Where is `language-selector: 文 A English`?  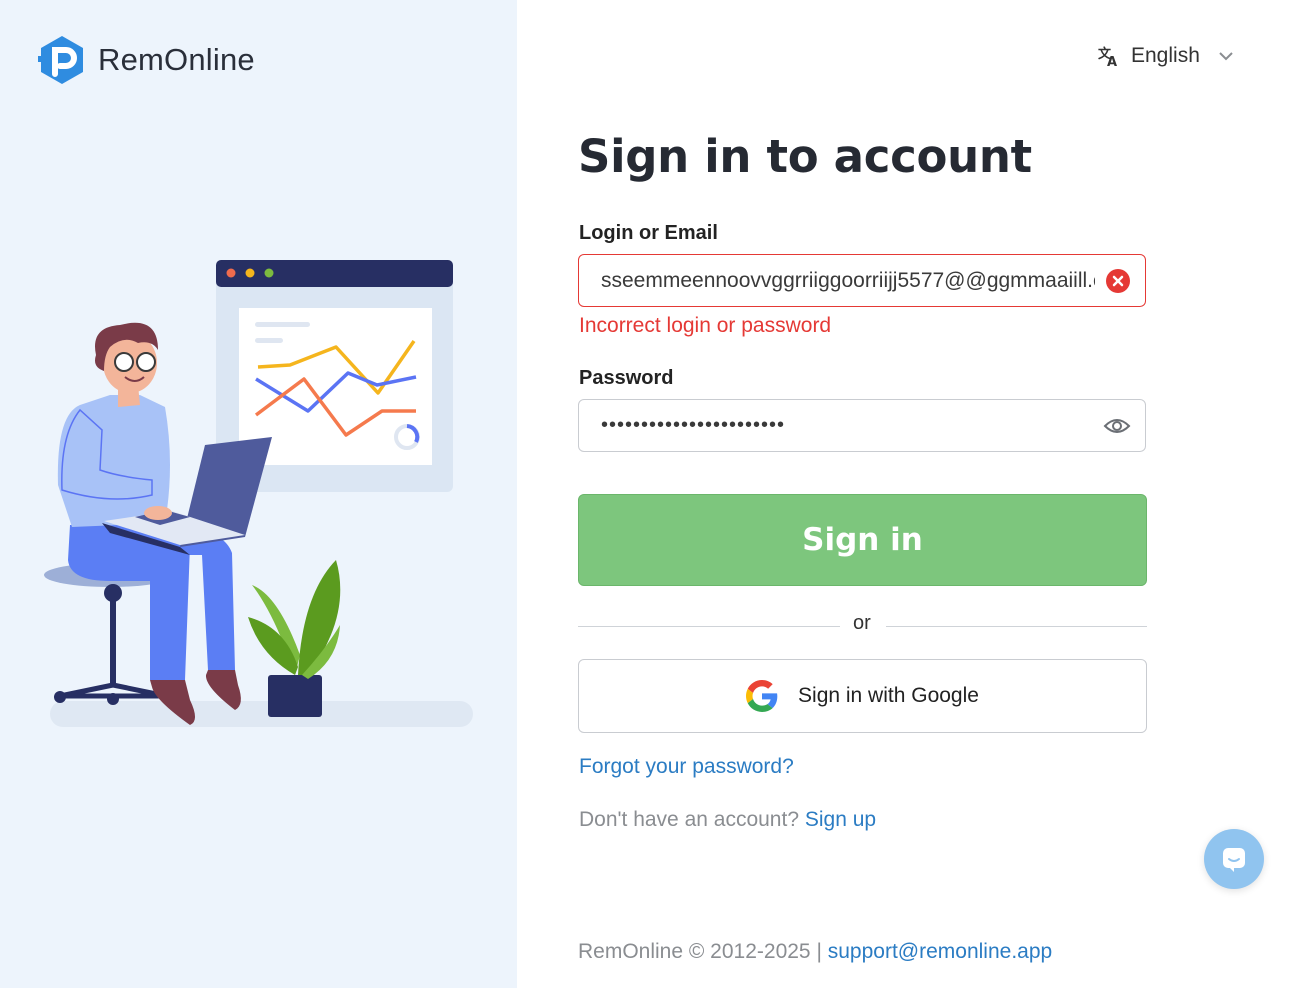
language-selector: 文 A English is located at coordinates (1165, 56).